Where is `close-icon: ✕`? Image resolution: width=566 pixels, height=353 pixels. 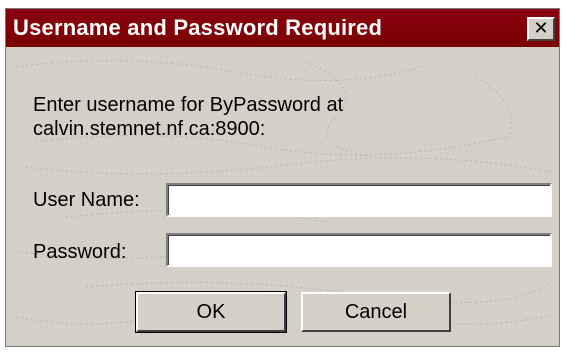
close-icon: ✕ is located at coordinates (541, 28).